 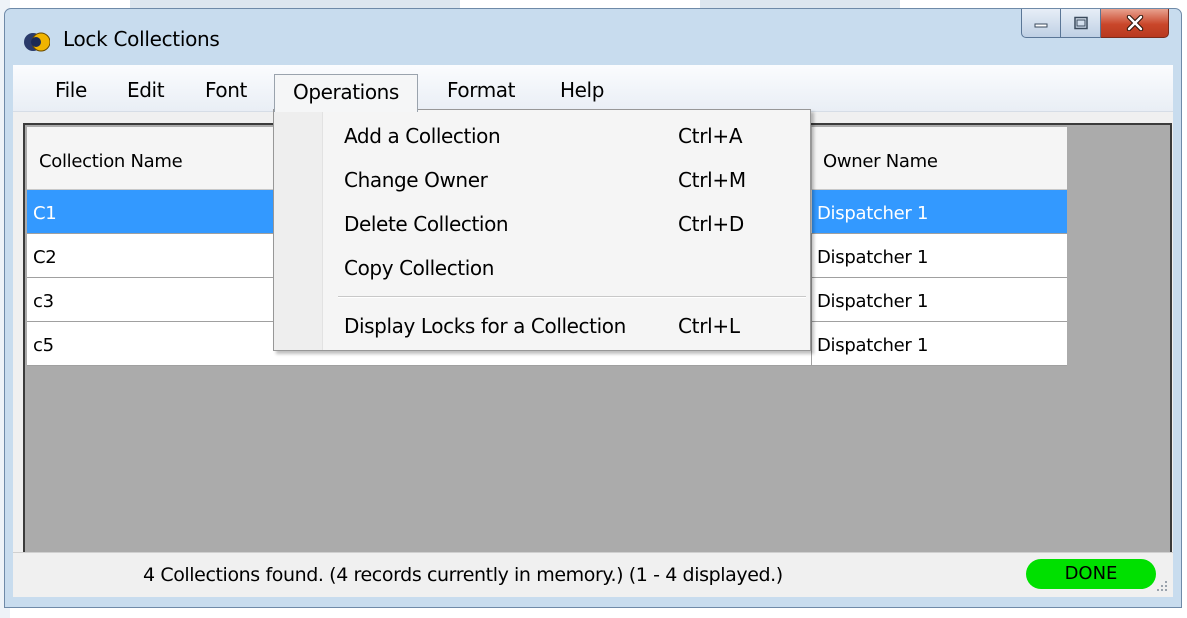 What do you see at coordinates (811, 158) in the screenshot?
I see `column-divider` at bounding box center [811, 158].